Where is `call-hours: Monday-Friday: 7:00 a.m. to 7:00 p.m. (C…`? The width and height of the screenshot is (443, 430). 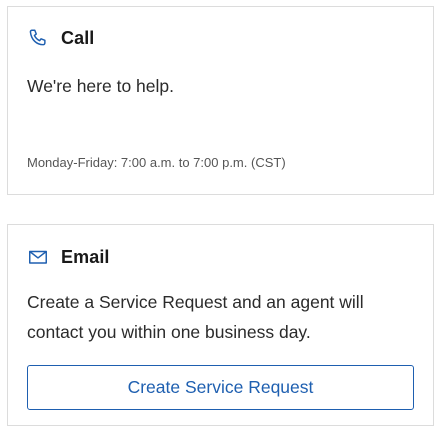 call-hours: Monday-Friday: 7:00 a.m. to 7:00 p.m. (C… is located at coordinates (156, 162).